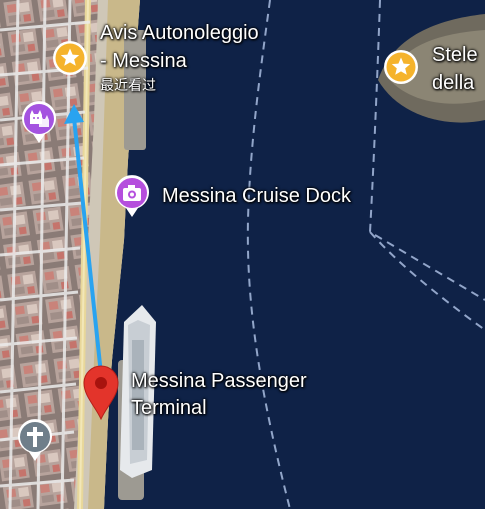 The image size is (485, 509). I want to click on cruise-dock-label: Messina Cruise Dock, so click(256, 196).